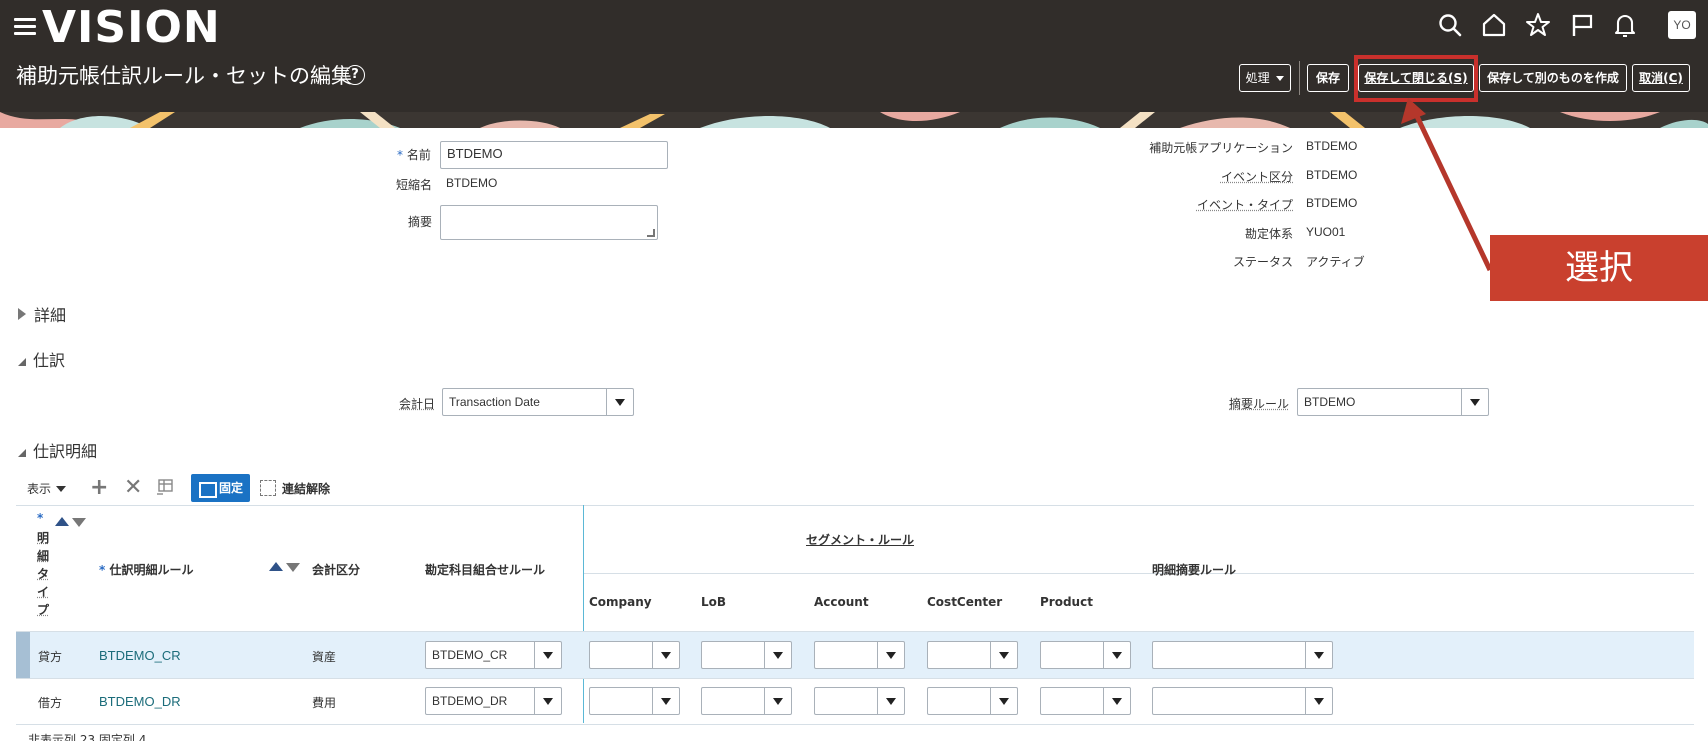 This screenshot has height=741, width=1708. What do you see at coordinates (854, 120) in the screenshot?
I see `decorative-banner` at bounding box center [854, 120].